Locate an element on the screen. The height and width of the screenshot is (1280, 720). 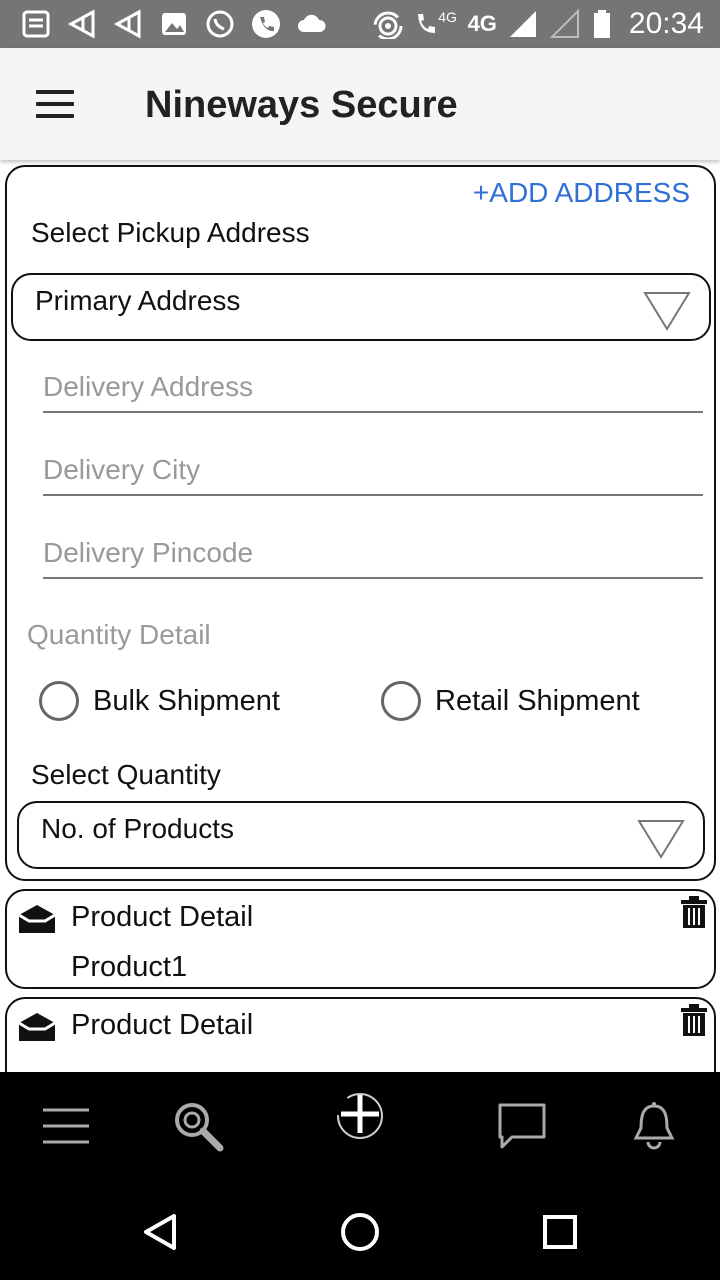
status-bar: 4G 4G 20:34 is located at coordinates (360, 24).